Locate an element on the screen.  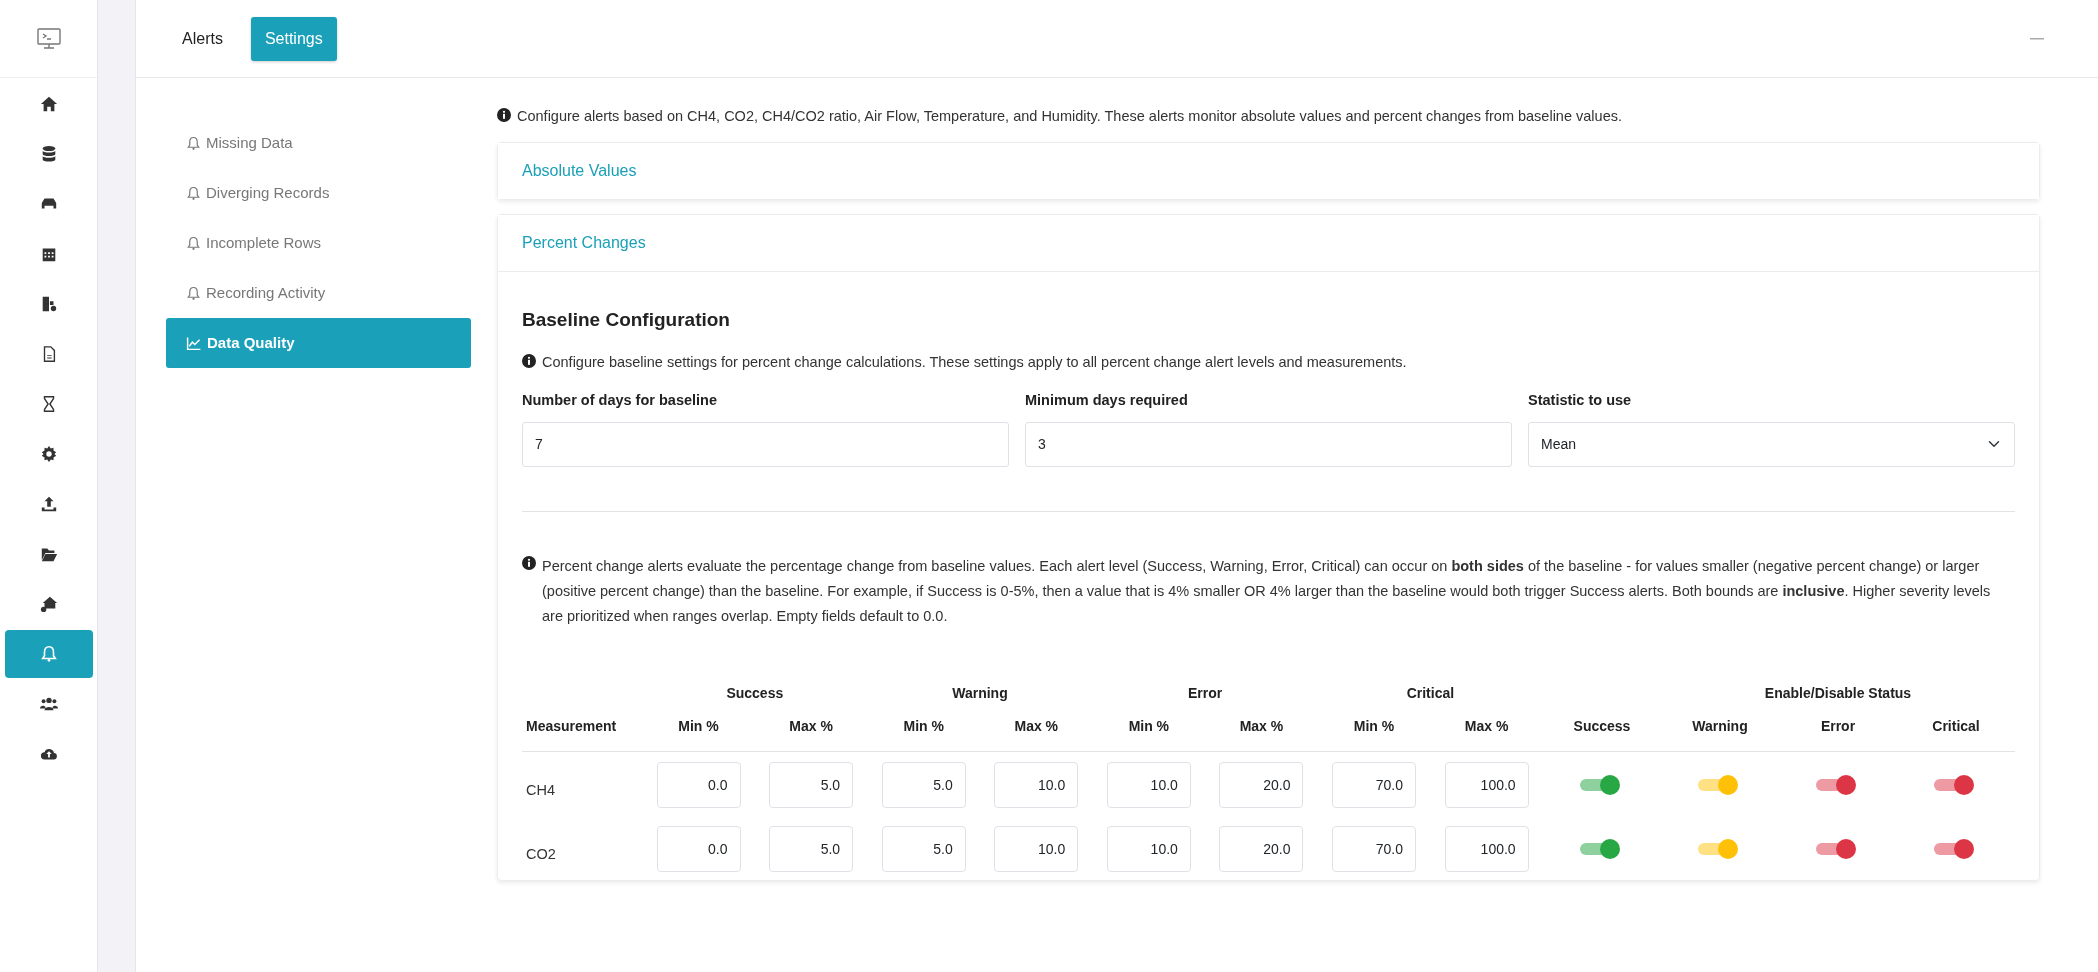
home-icon is located at coordinates (48, 104).